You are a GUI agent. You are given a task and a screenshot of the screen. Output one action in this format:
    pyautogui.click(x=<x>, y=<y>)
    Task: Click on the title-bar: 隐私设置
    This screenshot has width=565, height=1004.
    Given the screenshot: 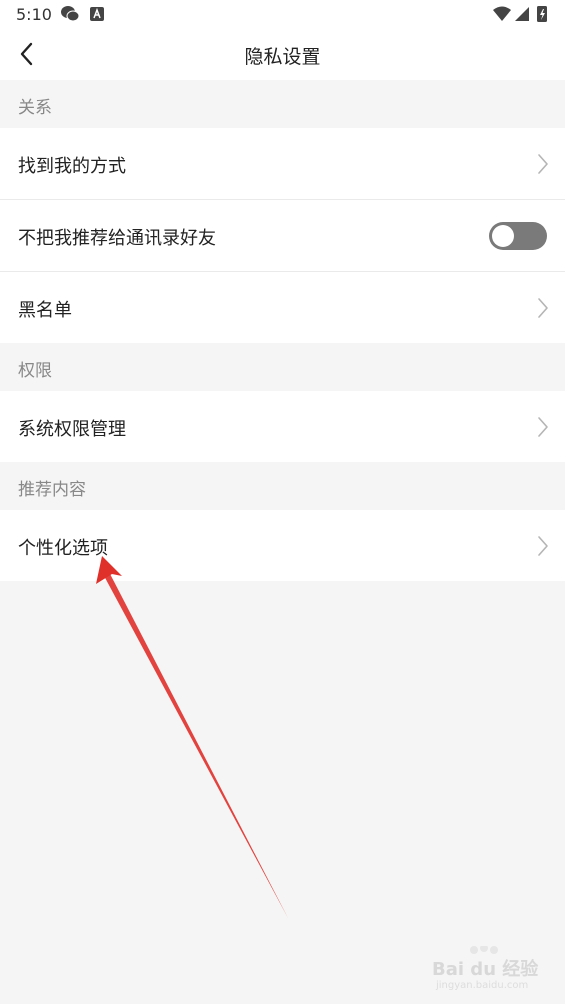 What is the action you would take?
    pyautogui.click(x=282, y=55)
    